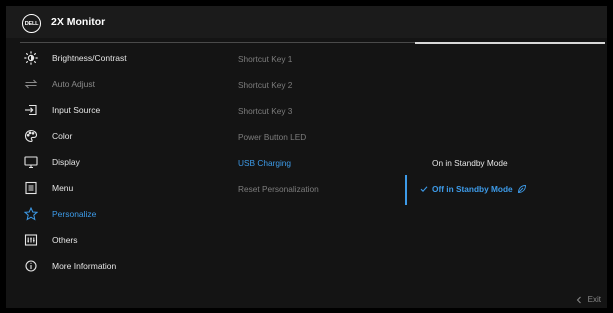  What do you see at coordinates (31, 136) in the screenshot?
I see `palette-icon` at bounding box center [31, 136].